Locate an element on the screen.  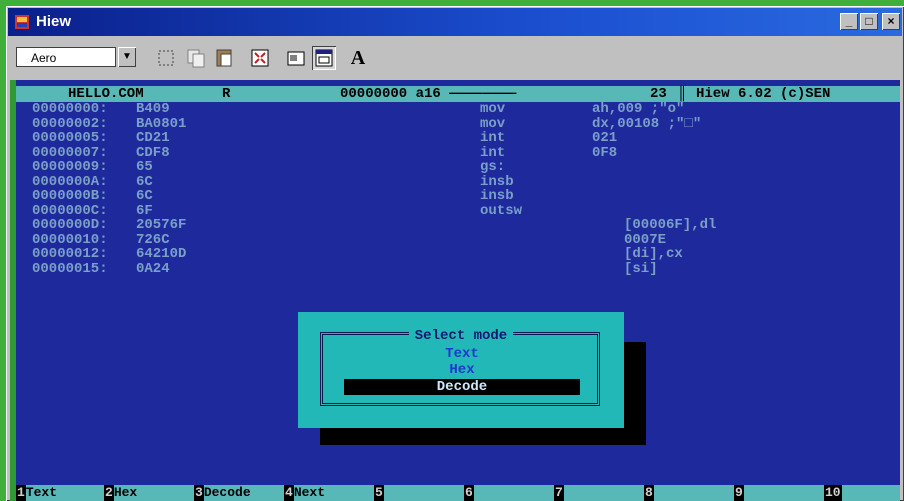
code-row: 00000005: CD21 int 021 is located at coordinates (466, 138).